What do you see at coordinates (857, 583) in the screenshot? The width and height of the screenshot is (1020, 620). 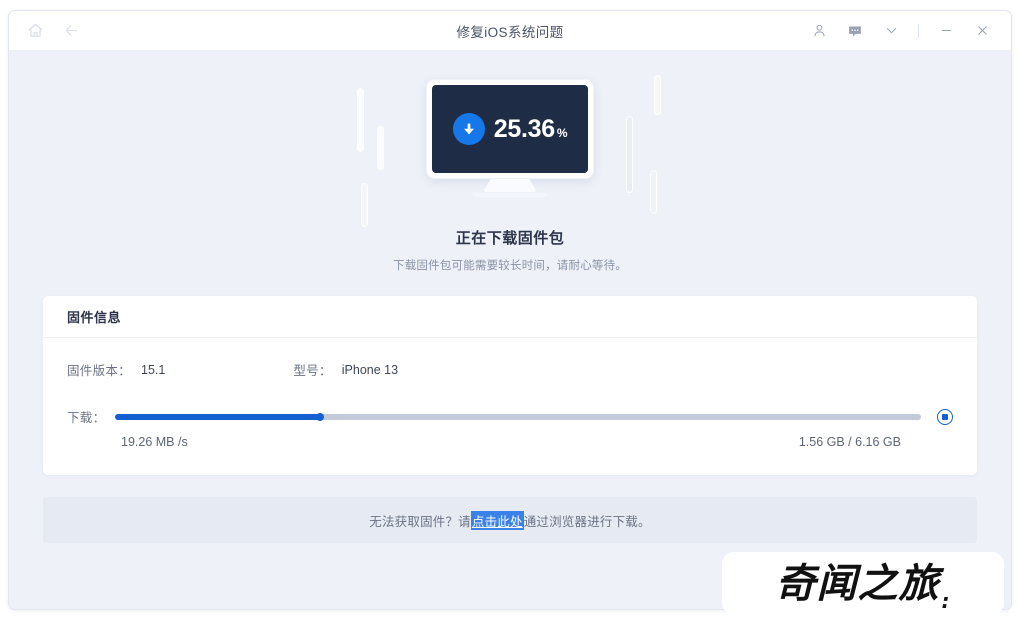 I see `watermark-text: 奇闻之旅` at bounding box center [857, 583].